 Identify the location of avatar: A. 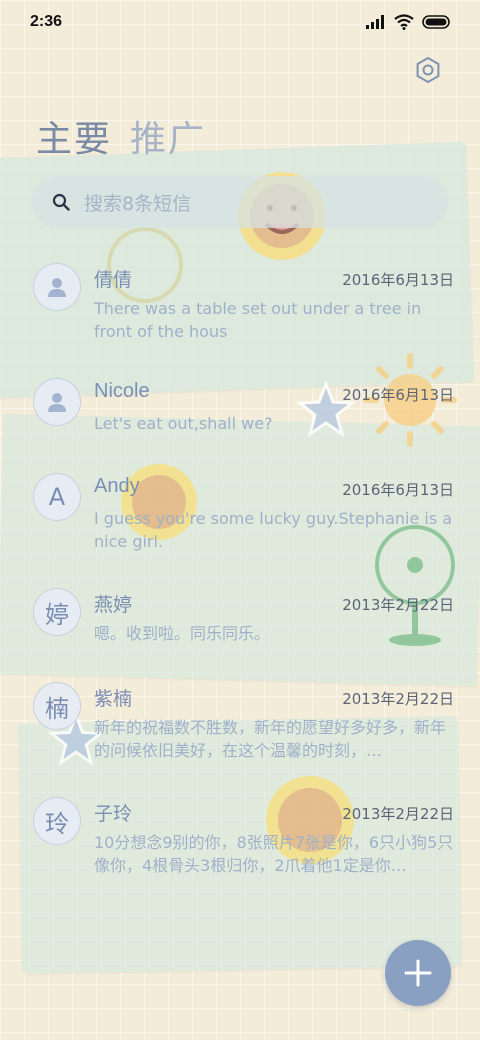
(57, 497).